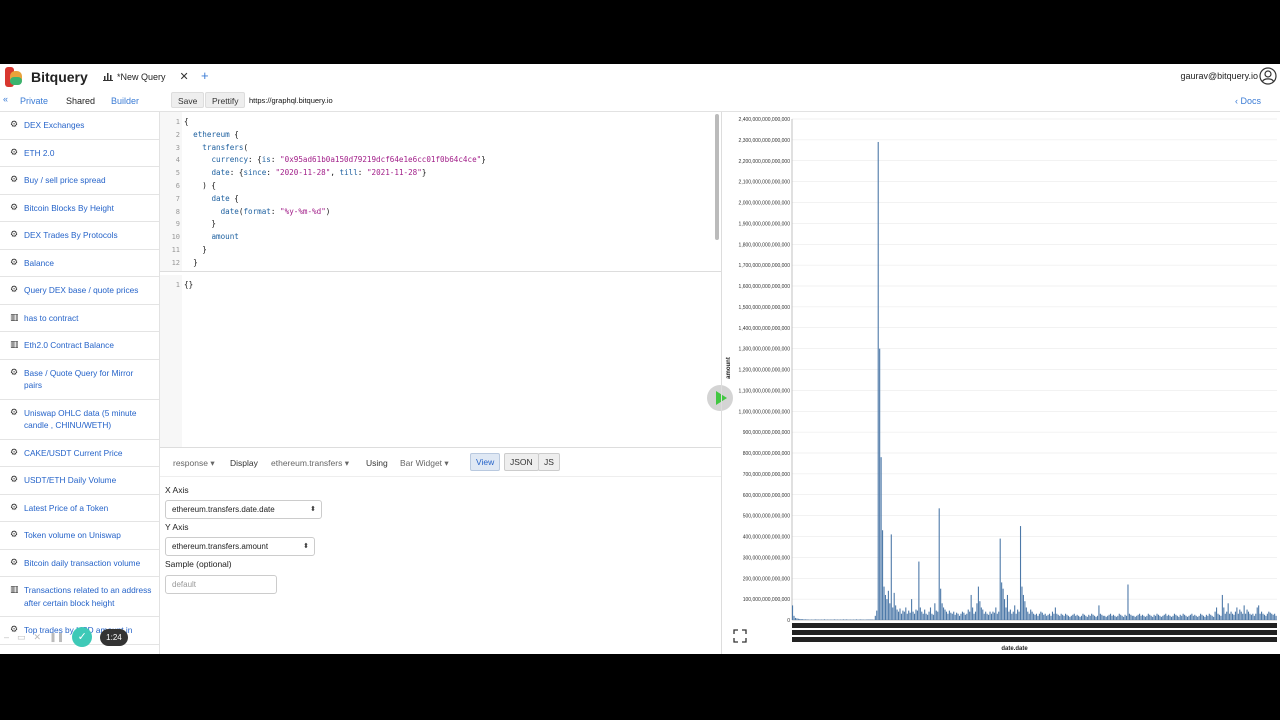  What do you see at coordinates (79, 263) in the screenshot?
I see `sidebar-item: ⚙ Balance` at bounding box center [79, 263].